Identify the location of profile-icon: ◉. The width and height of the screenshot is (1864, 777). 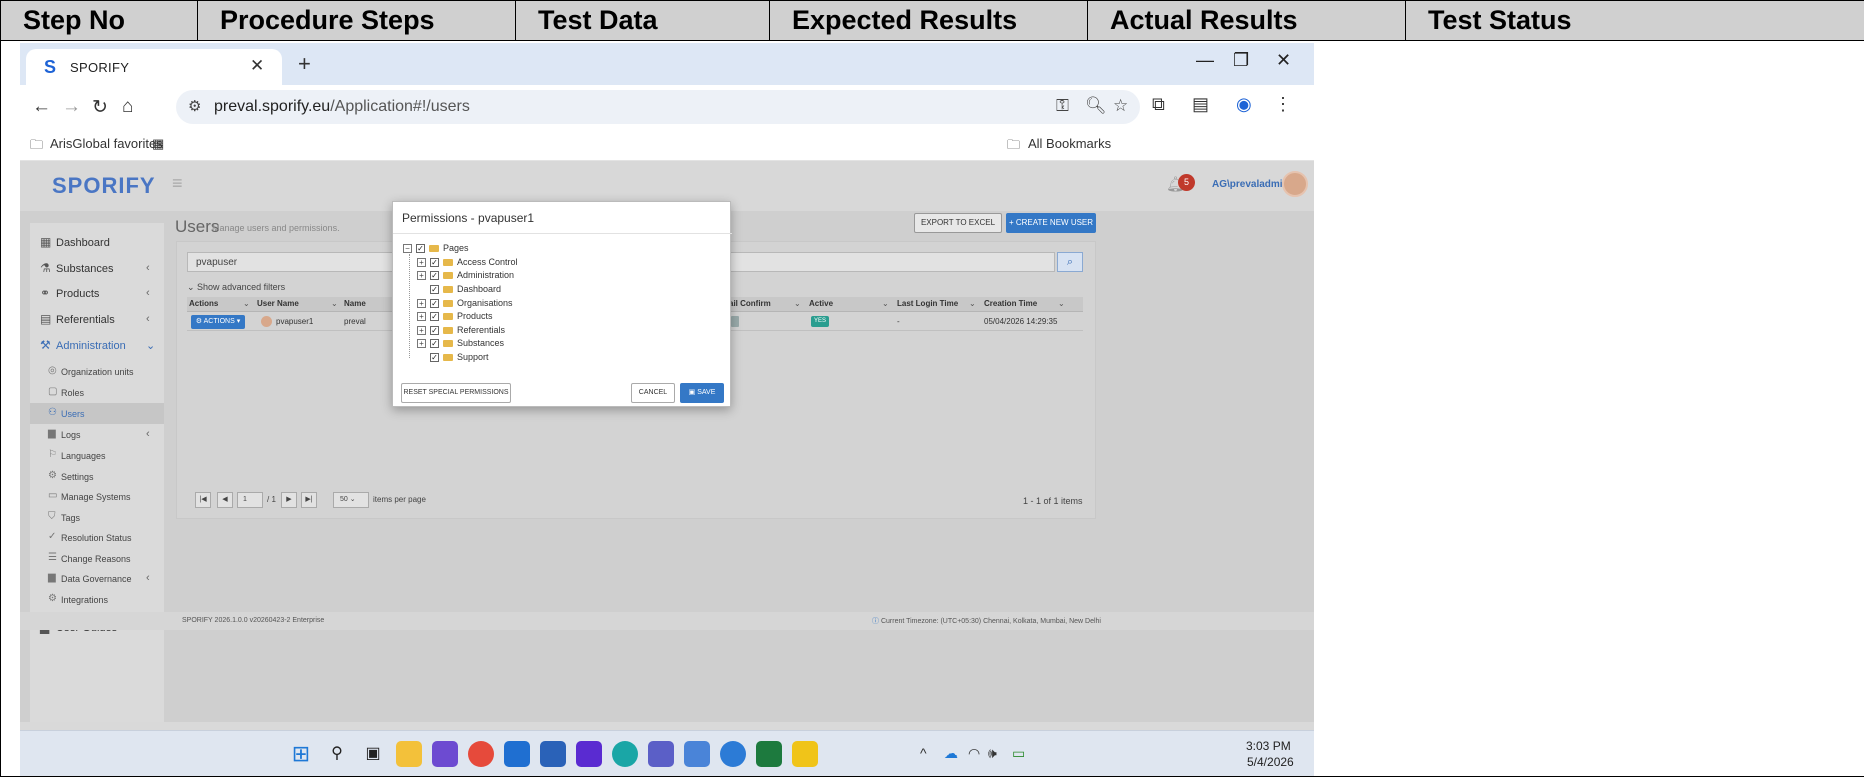
(1244, 104).